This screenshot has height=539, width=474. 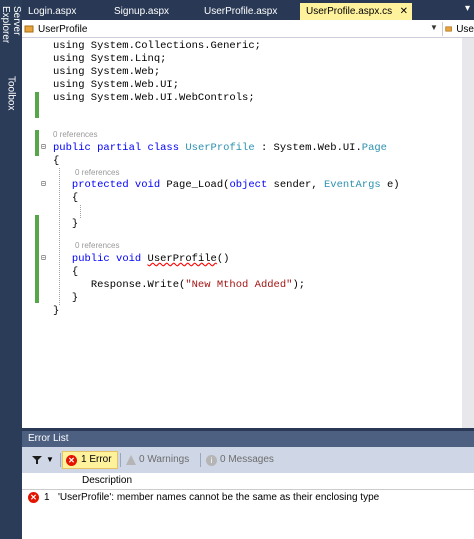 What do you see at coordinates (96, 459) in the screenshot?
I see `errors-count-label: 1 Error` at bounding box center [96, 459].